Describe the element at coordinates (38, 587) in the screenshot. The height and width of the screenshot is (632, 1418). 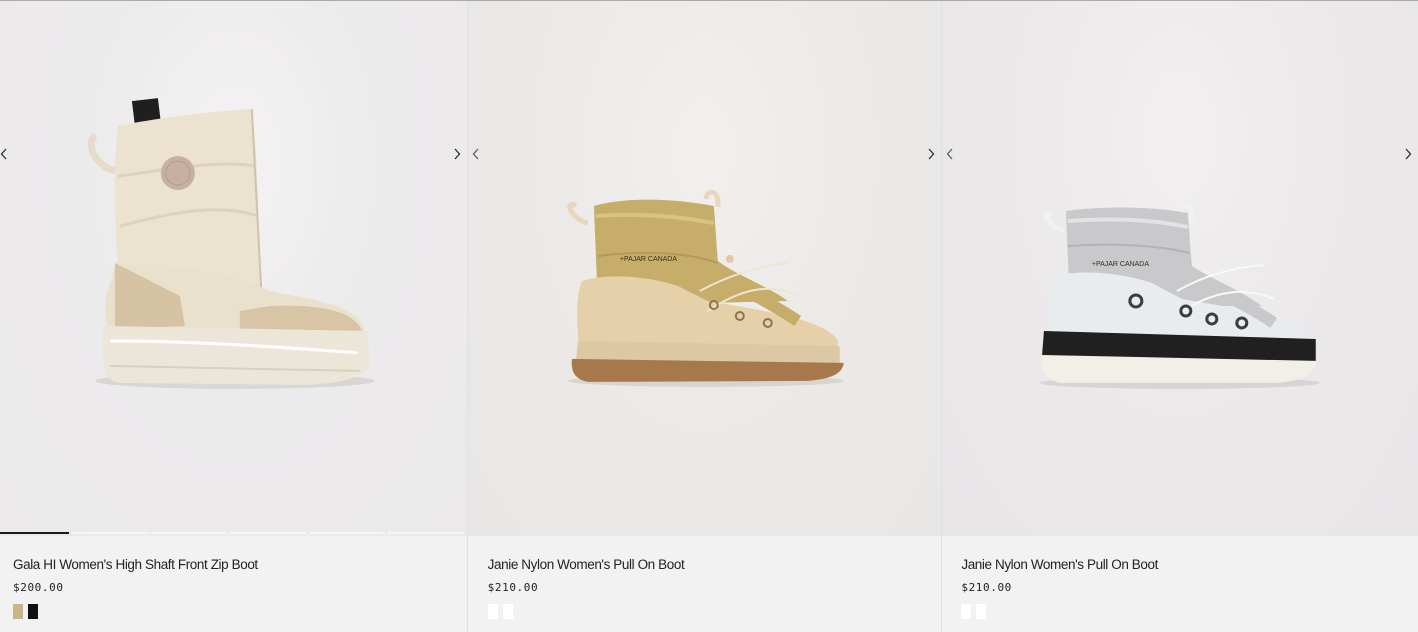
I see `product-price: $200.00` at that location.